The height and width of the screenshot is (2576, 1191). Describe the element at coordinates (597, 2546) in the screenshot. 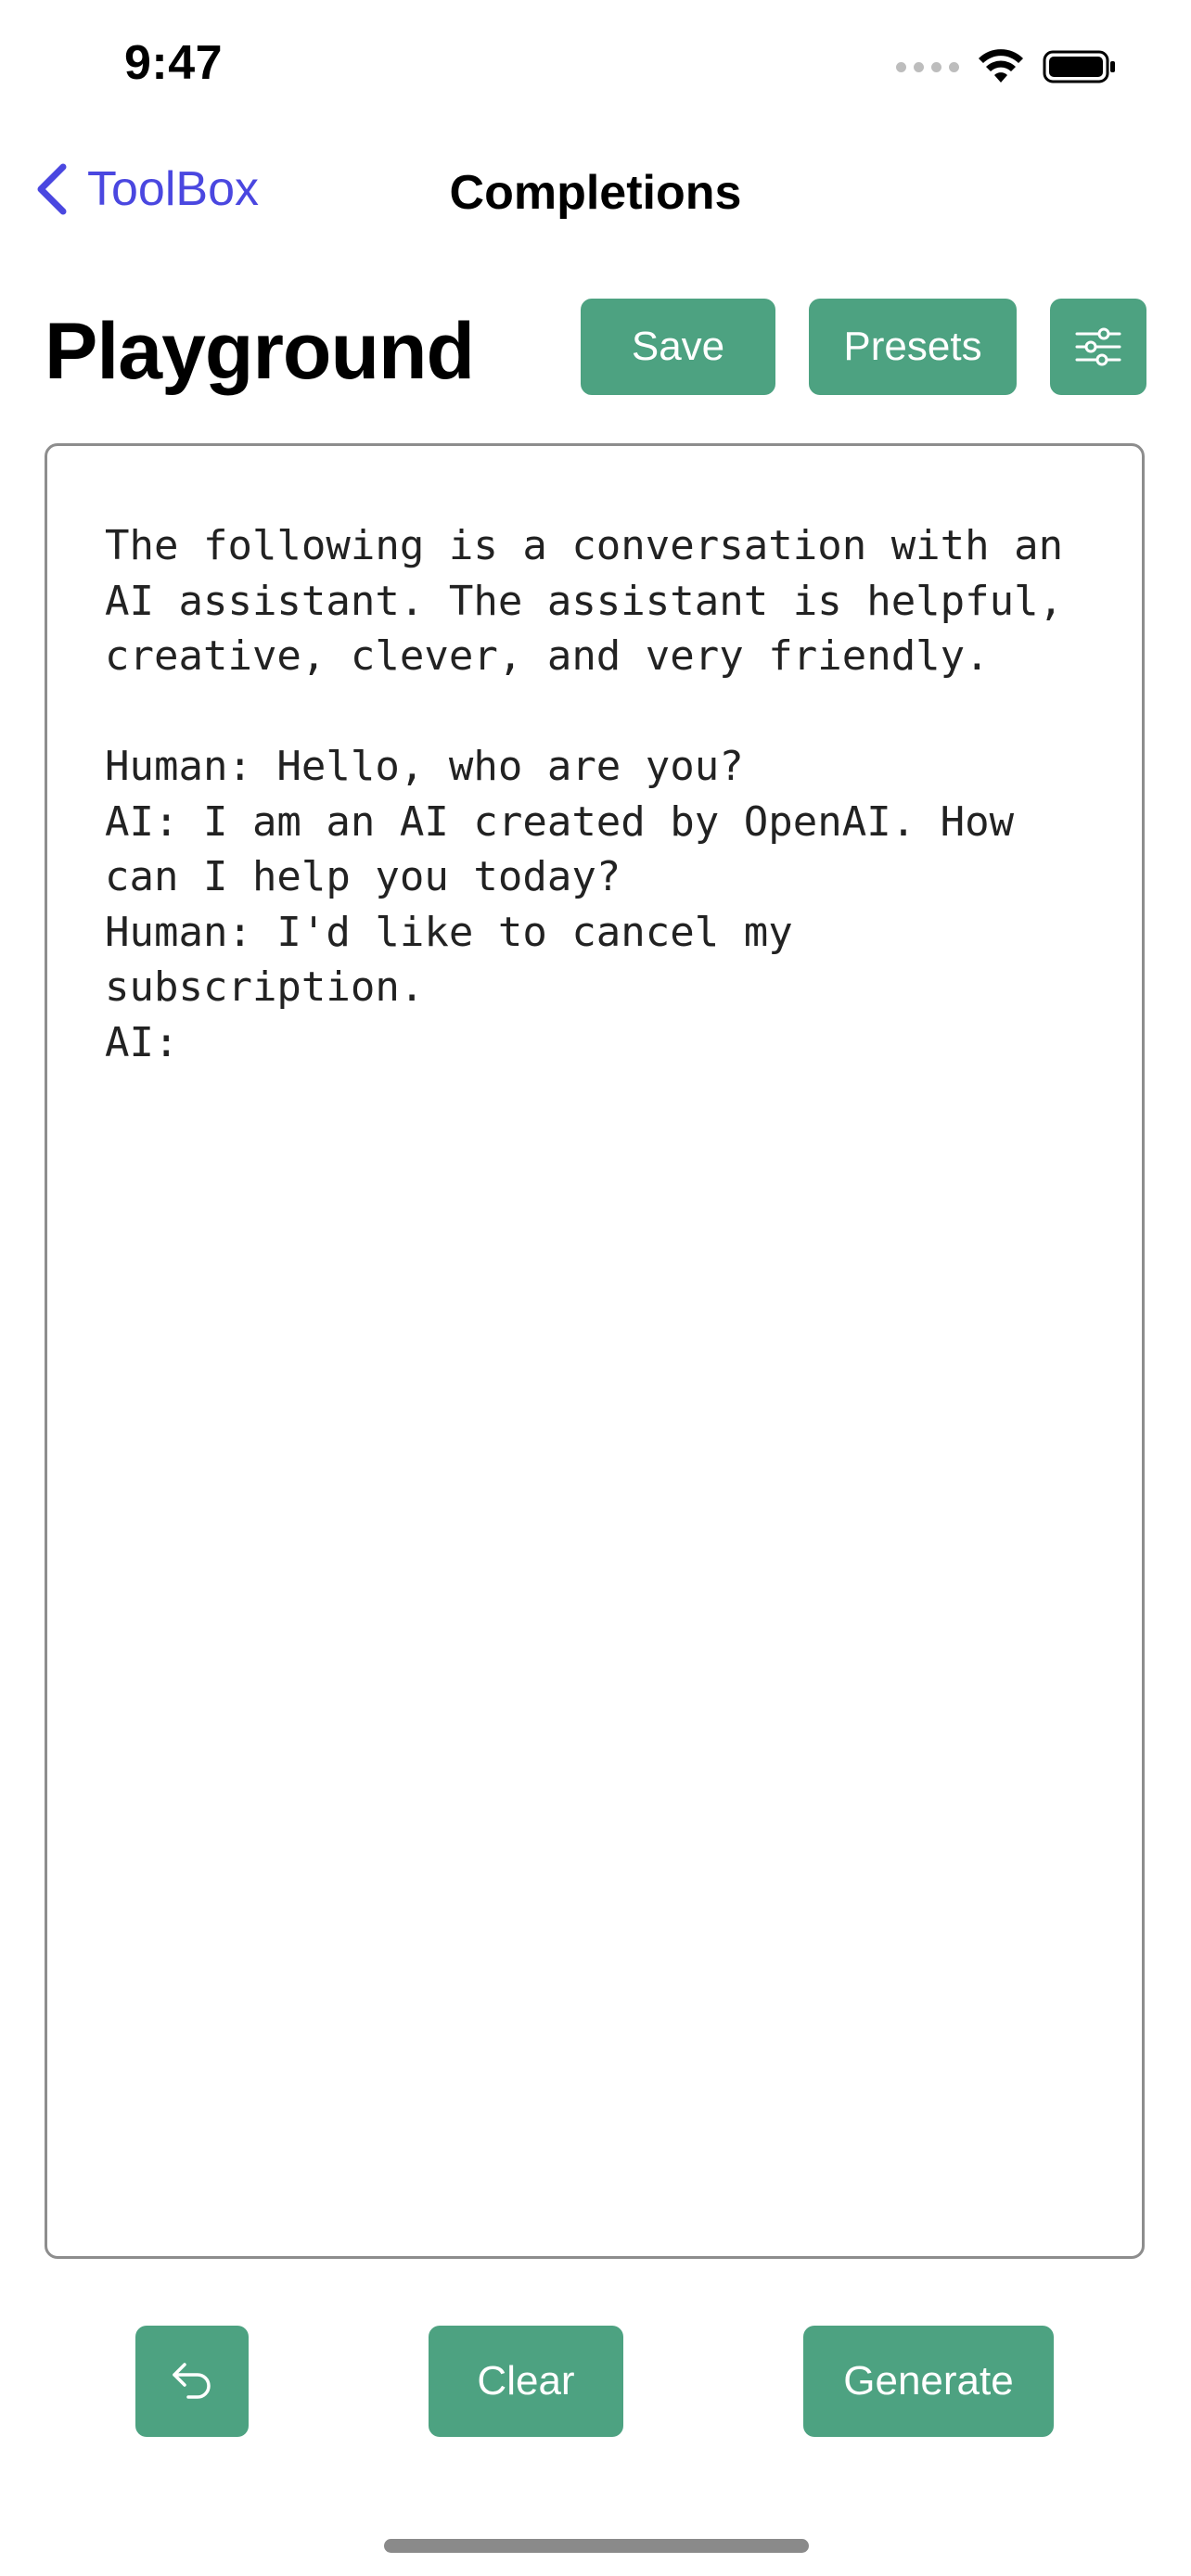

I see `home-indicator` at that location.